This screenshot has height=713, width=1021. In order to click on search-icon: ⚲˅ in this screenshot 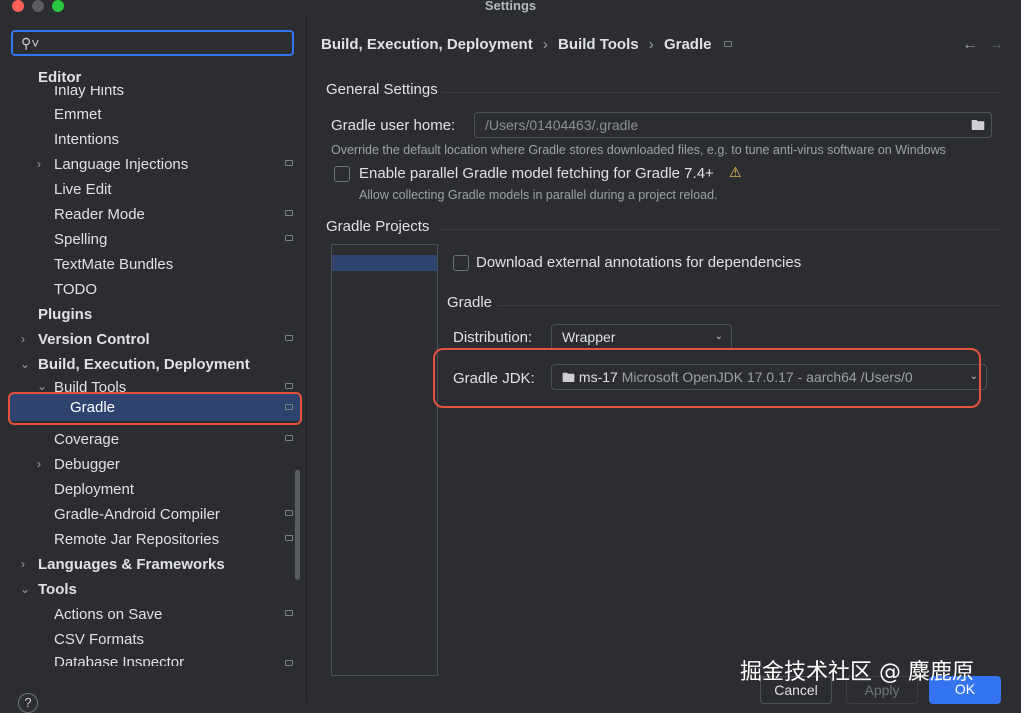, I will do `click(30, 43)`.